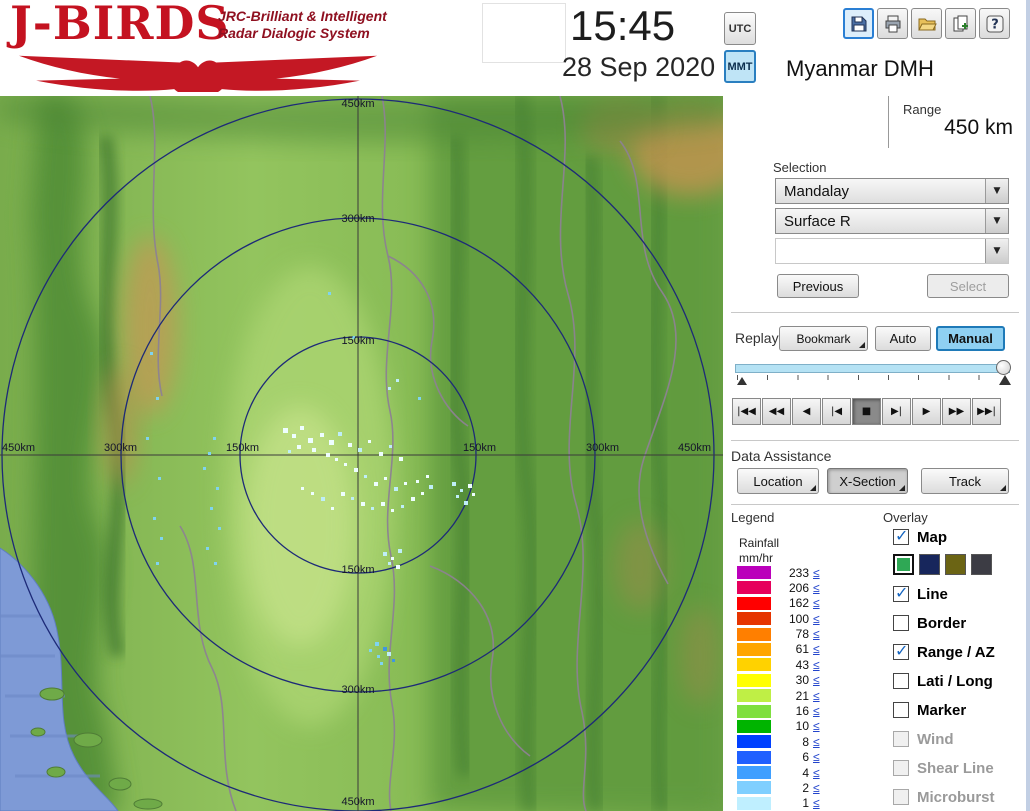  I want to click on skip-last-button: ▶▶|, so click(986, 411).